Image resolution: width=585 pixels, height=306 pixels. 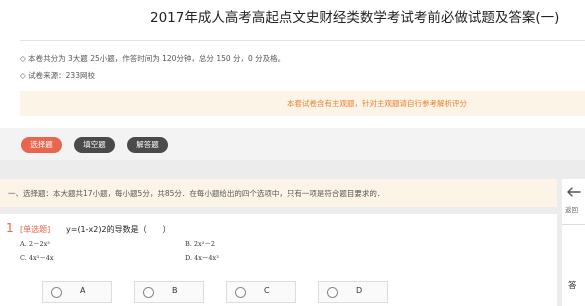 What do you see at coordinates (200, 244) in the screenshot?
I see `option-b: B. 2x²－2` at bounding box center [200, 244].